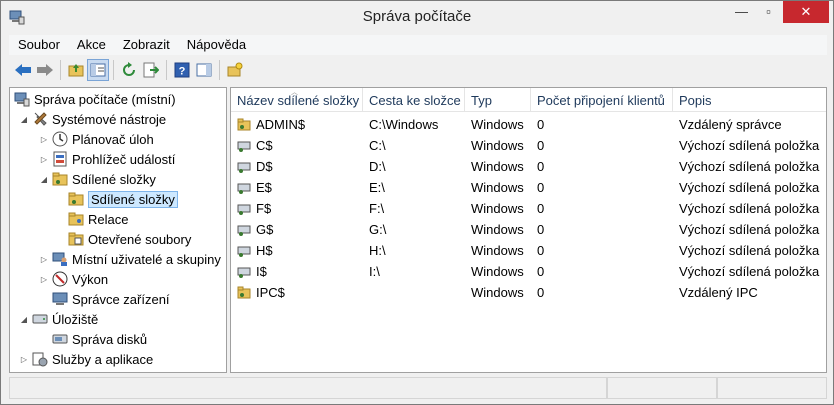 Image resolution: width=834 pixels, height=405 pixels. Describe the element at coordinates (528, 145) in the screenshot. I see `table-row: C$ C:\ Windows 0 Výchozí sdílená položka` at that location.